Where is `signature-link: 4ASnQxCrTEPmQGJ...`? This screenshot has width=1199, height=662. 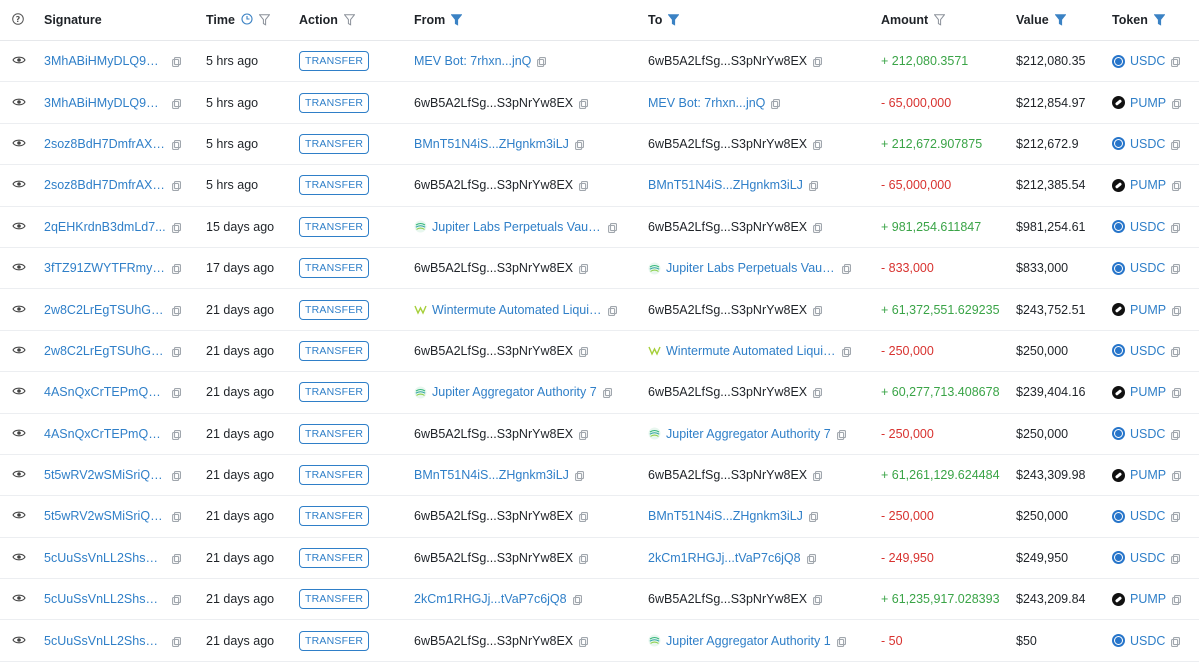 signature-link: 4ASnQxCrTEPmQGJ... is located at coordinates (105, 434).